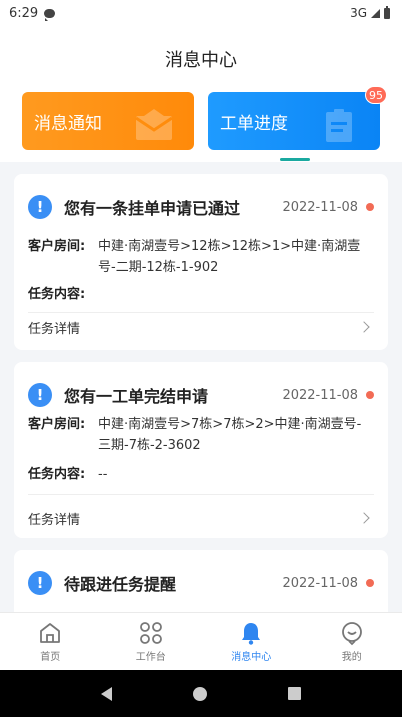 This screenshot has height=717, width=402. I want to click on bell-icon, so click(251, 633).